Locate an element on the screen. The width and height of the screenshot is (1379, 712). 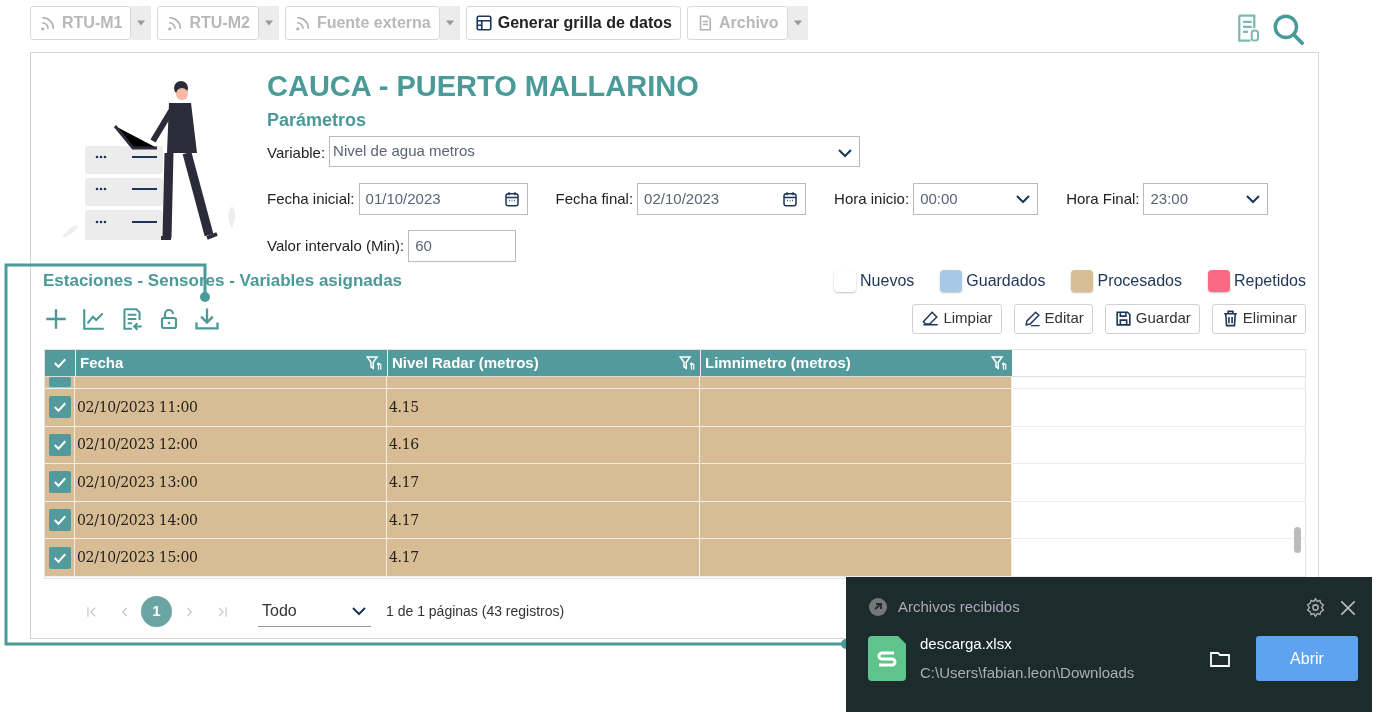
spreadsheet-file-icon is located at coordinates (887, 658).